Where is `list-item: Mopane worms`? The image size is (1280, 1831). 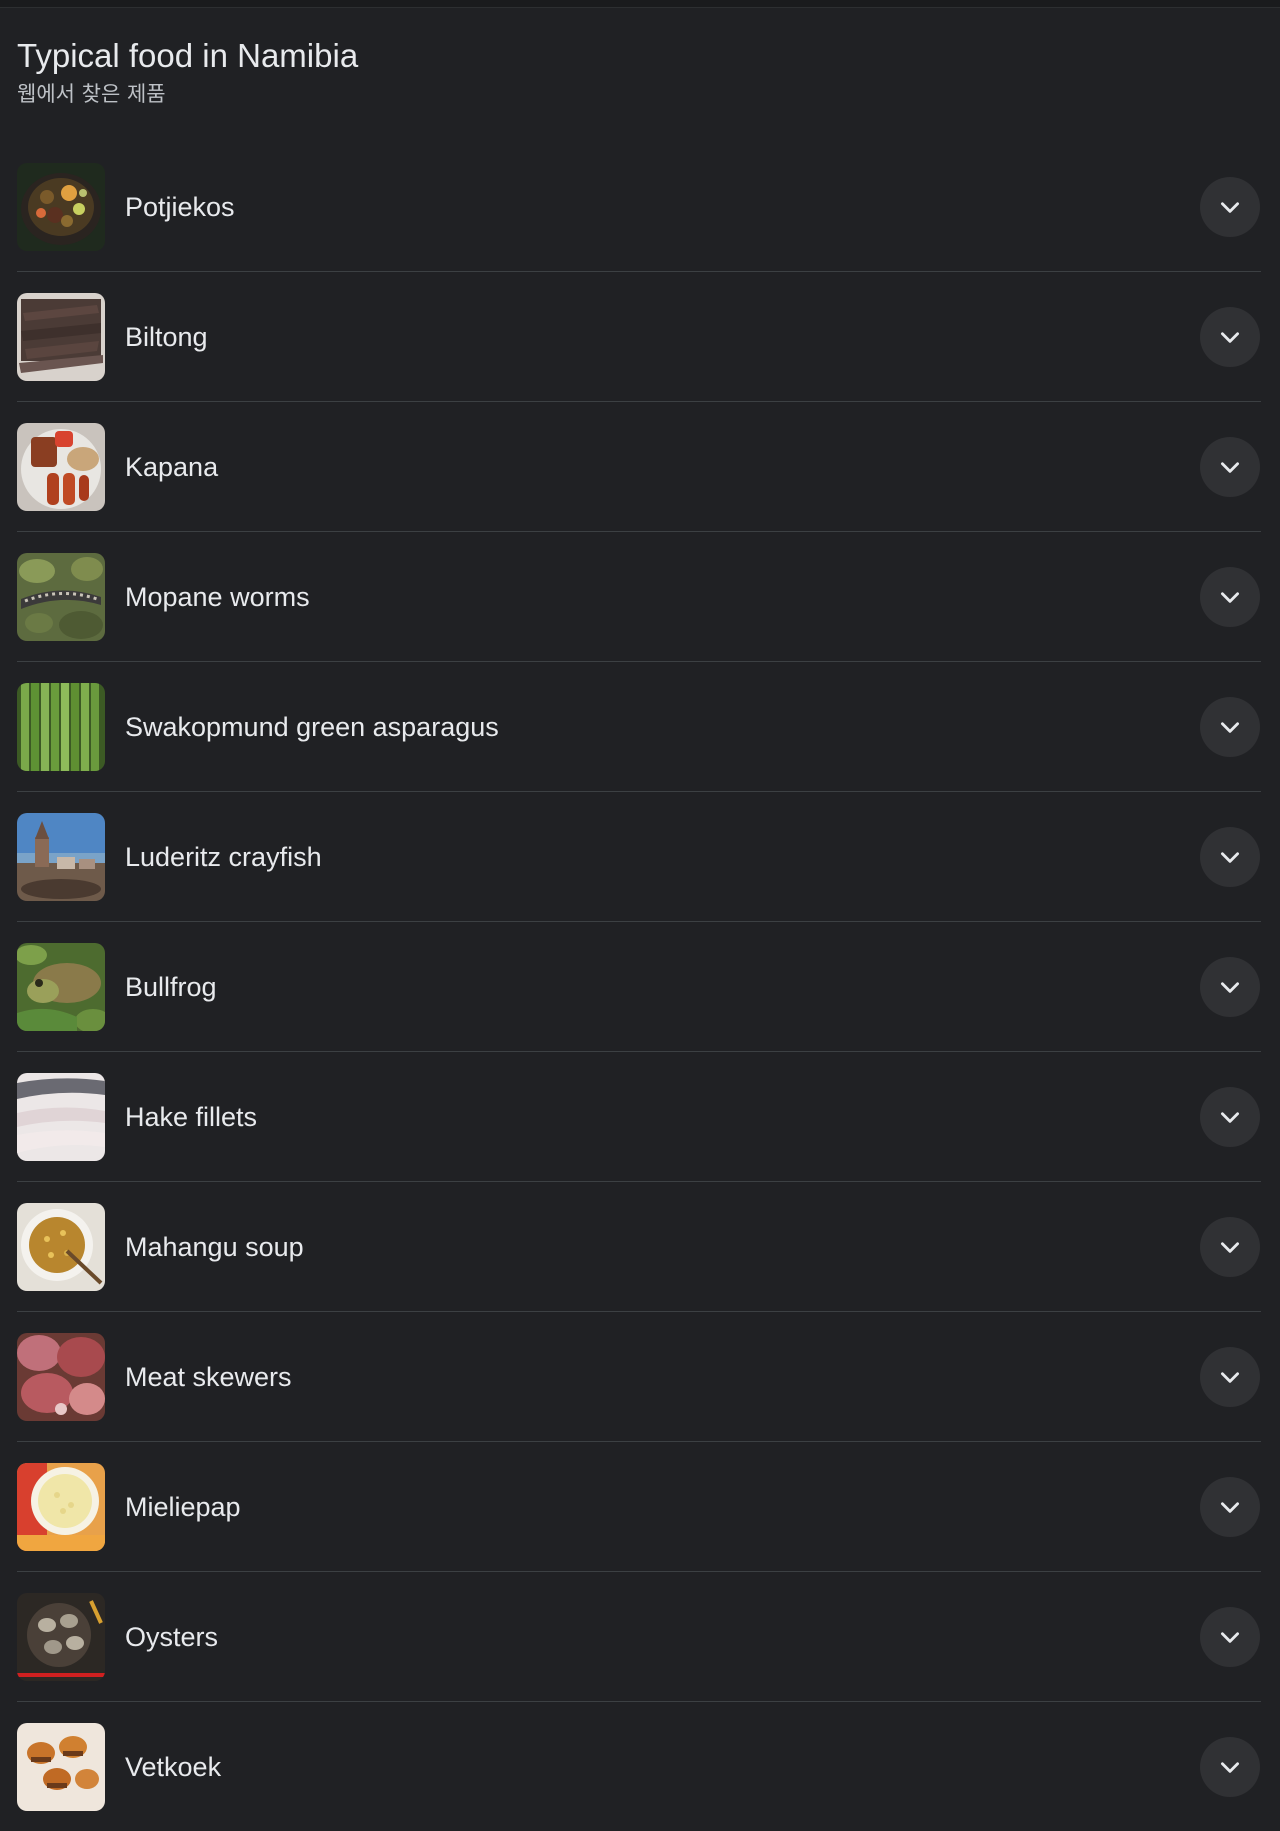
list-item: Mopane worms is located at coordinates (639, 597).